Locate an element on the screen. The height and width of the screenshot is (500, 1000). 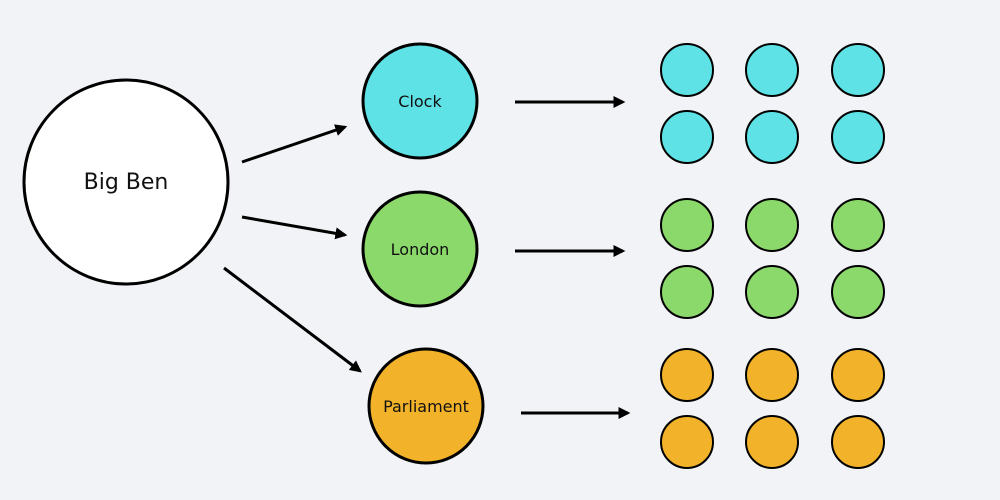
node-parliament: Parliament is located at coordinates (426, 406).